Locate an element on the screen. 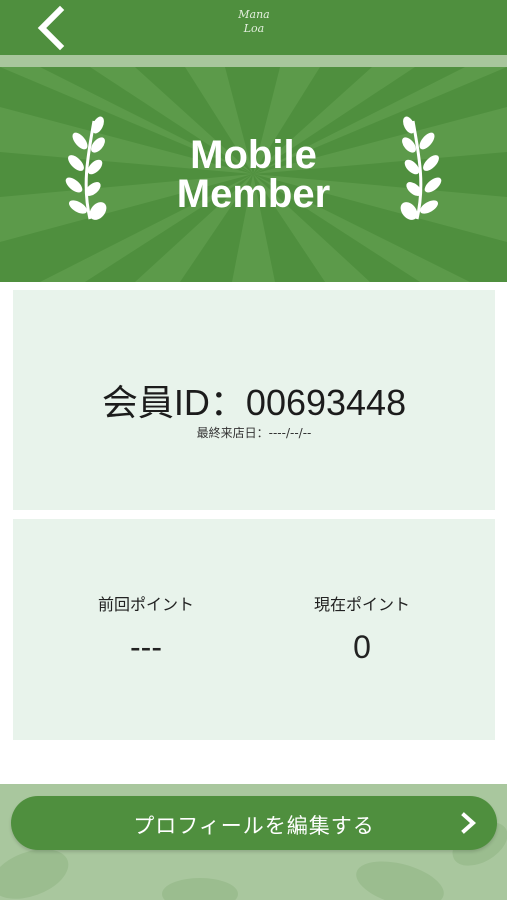  brand-logo: Mana Loa is located at coordinates (254, 28).